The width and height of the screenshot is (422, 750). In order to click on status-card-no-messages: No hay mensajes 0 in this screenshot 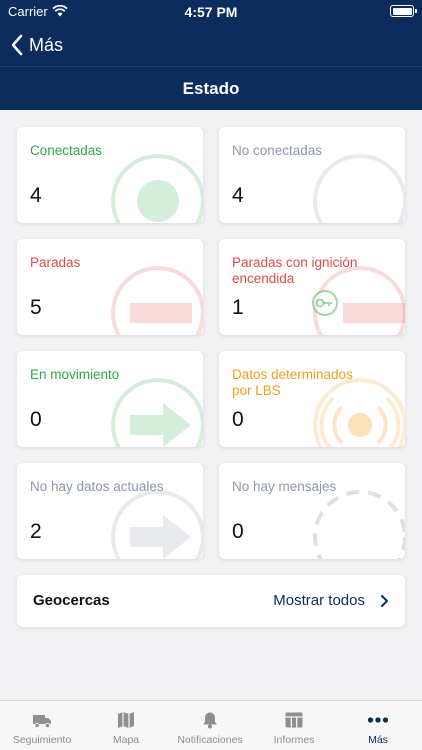, I will do `click(312, 511)`.